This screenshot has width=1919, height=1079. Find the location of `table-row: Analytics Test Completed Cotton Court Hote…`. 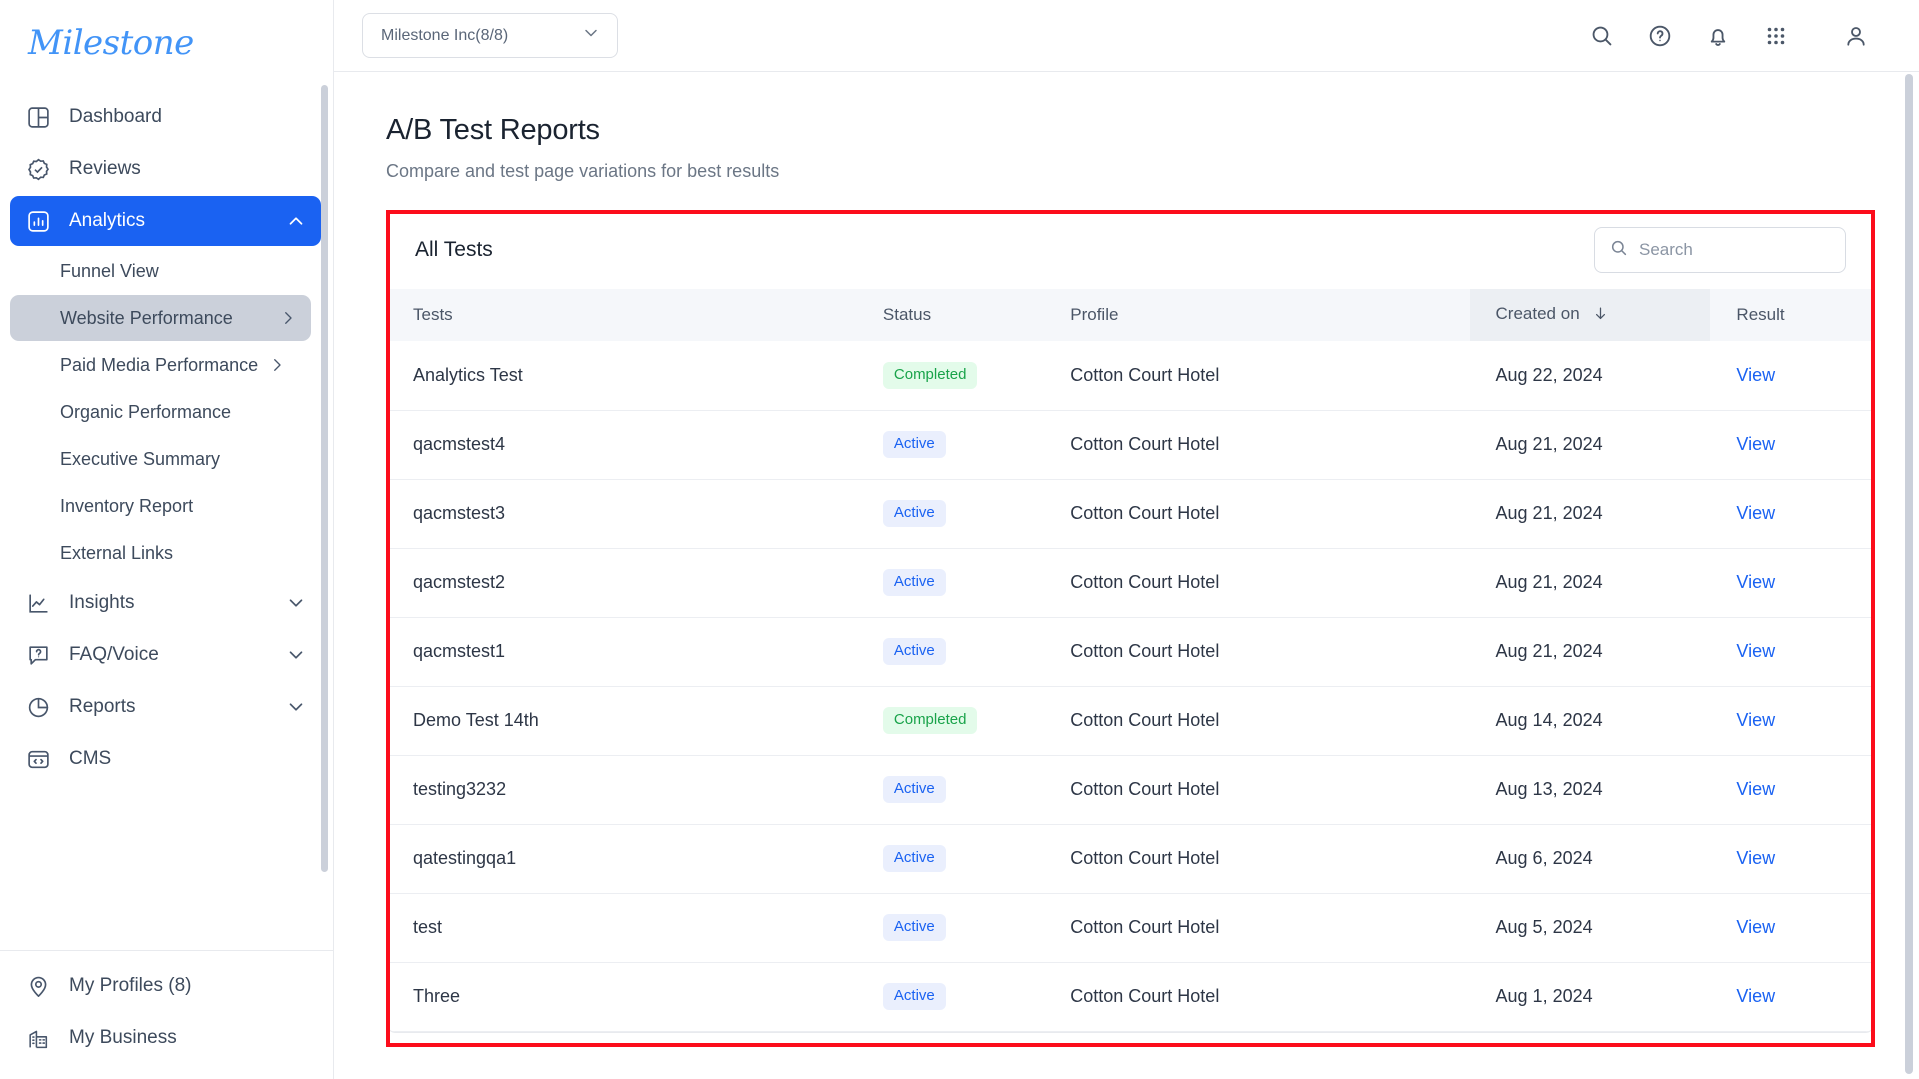

table-row: Analytics Test Completed Cotton Court Hote… is located at coordinates (1130, 376).